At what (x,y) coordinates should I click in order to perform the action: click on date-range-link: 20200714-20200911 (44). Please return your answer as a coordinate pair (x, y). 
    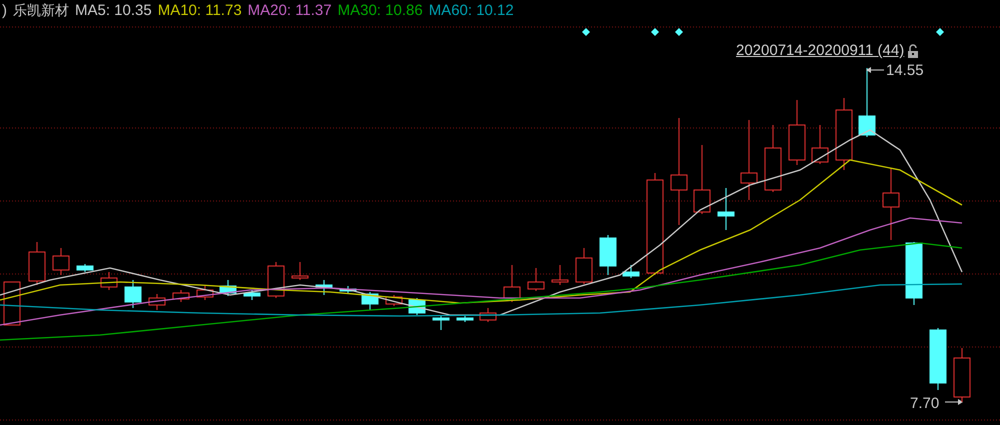
    Looking at the image, I should click on (820, 51).